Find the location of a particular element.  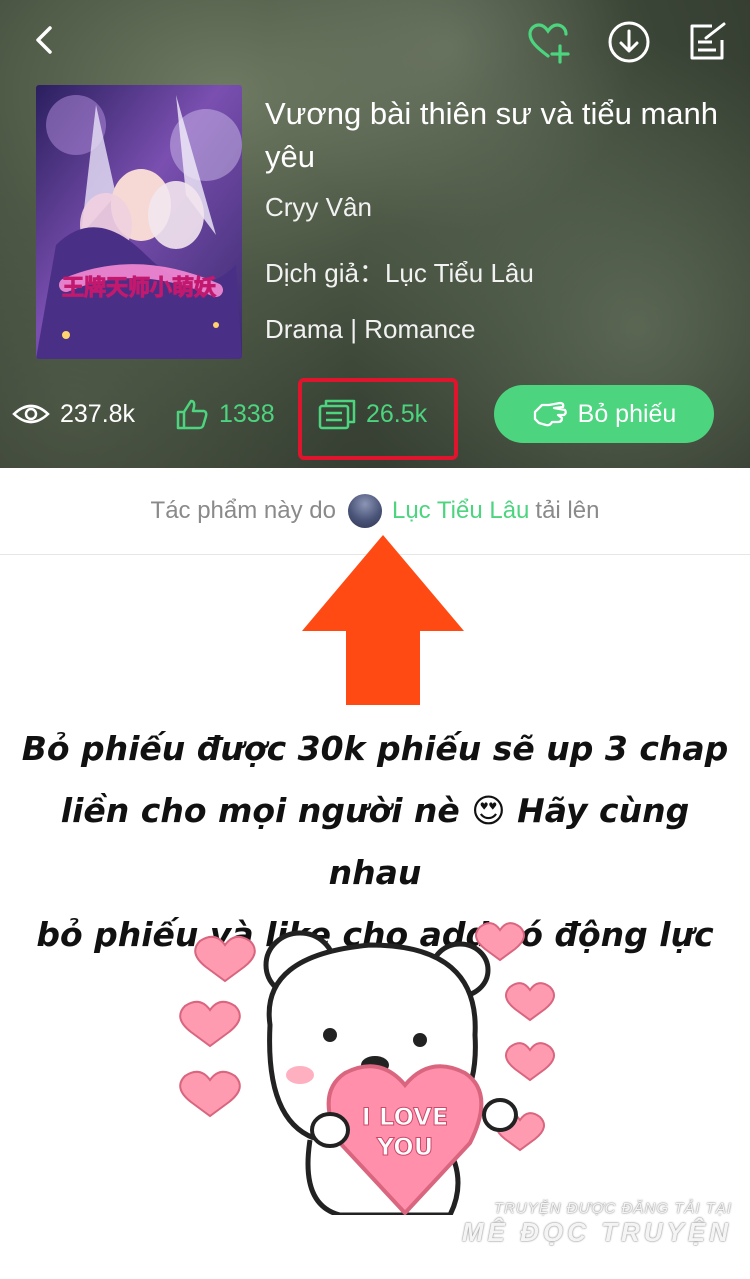

chevron-left-icon is located at coordinates (44, 40).